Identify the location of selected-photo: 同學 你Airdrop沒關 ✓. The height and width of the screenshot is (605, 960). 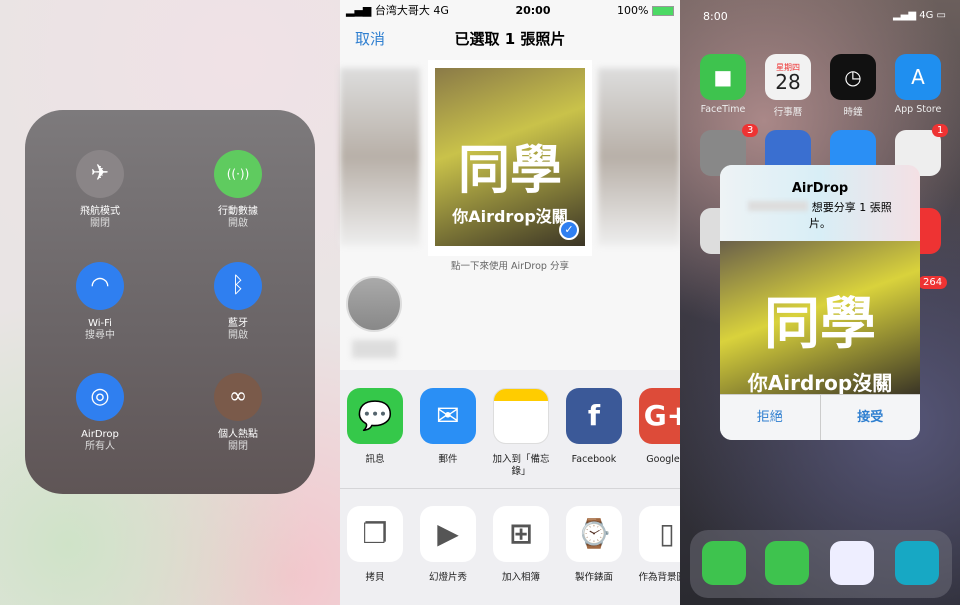
(510, 157).